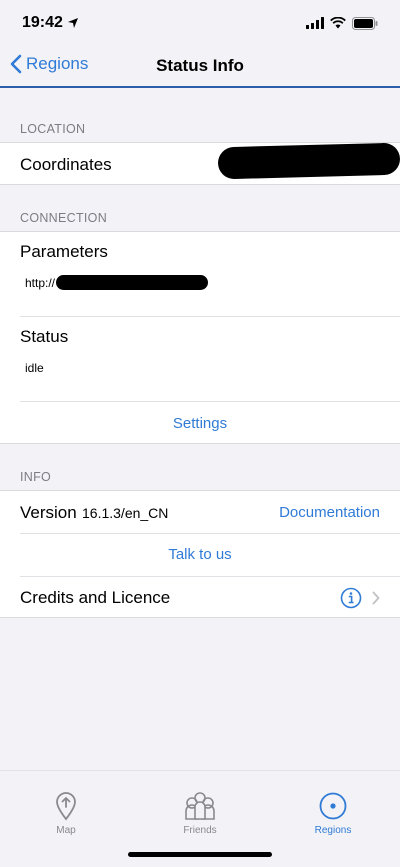  What do you see at coordinates (315, 23) in the screenshot?
I see `signal-icon` at bounding box center [315, 23].